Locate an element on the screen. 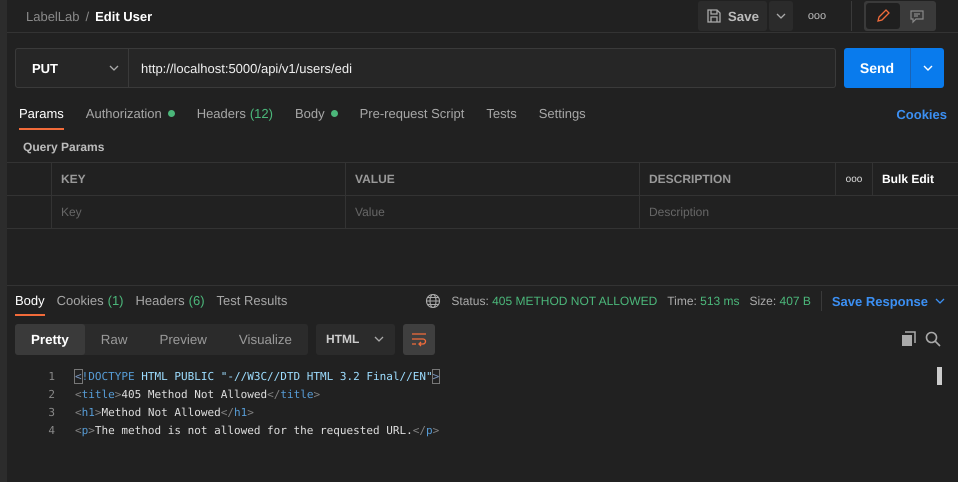 This screenshot has width=958, height=482. column-header: DESCRIPTION is located at coordinates (738, 179).